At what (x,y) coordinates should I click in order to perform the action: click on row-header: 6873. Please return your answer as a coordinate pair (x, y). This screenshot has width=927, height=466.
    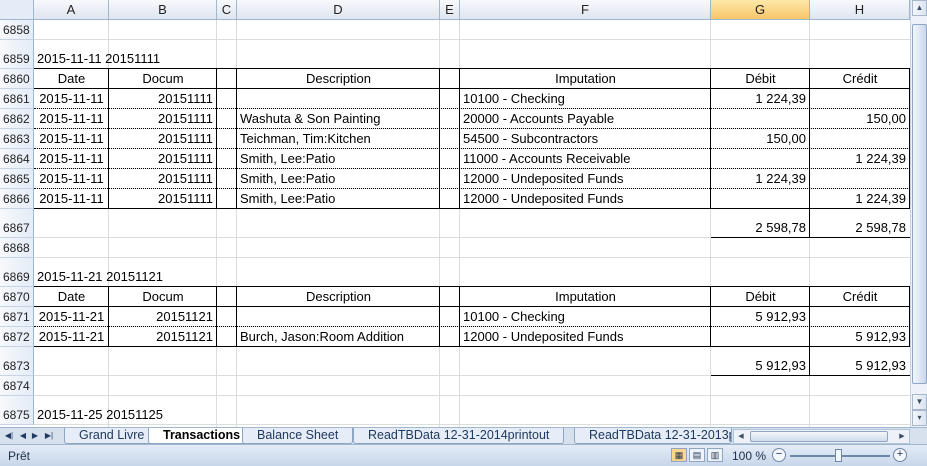
    Looking at the image, I should click on (17, 361).